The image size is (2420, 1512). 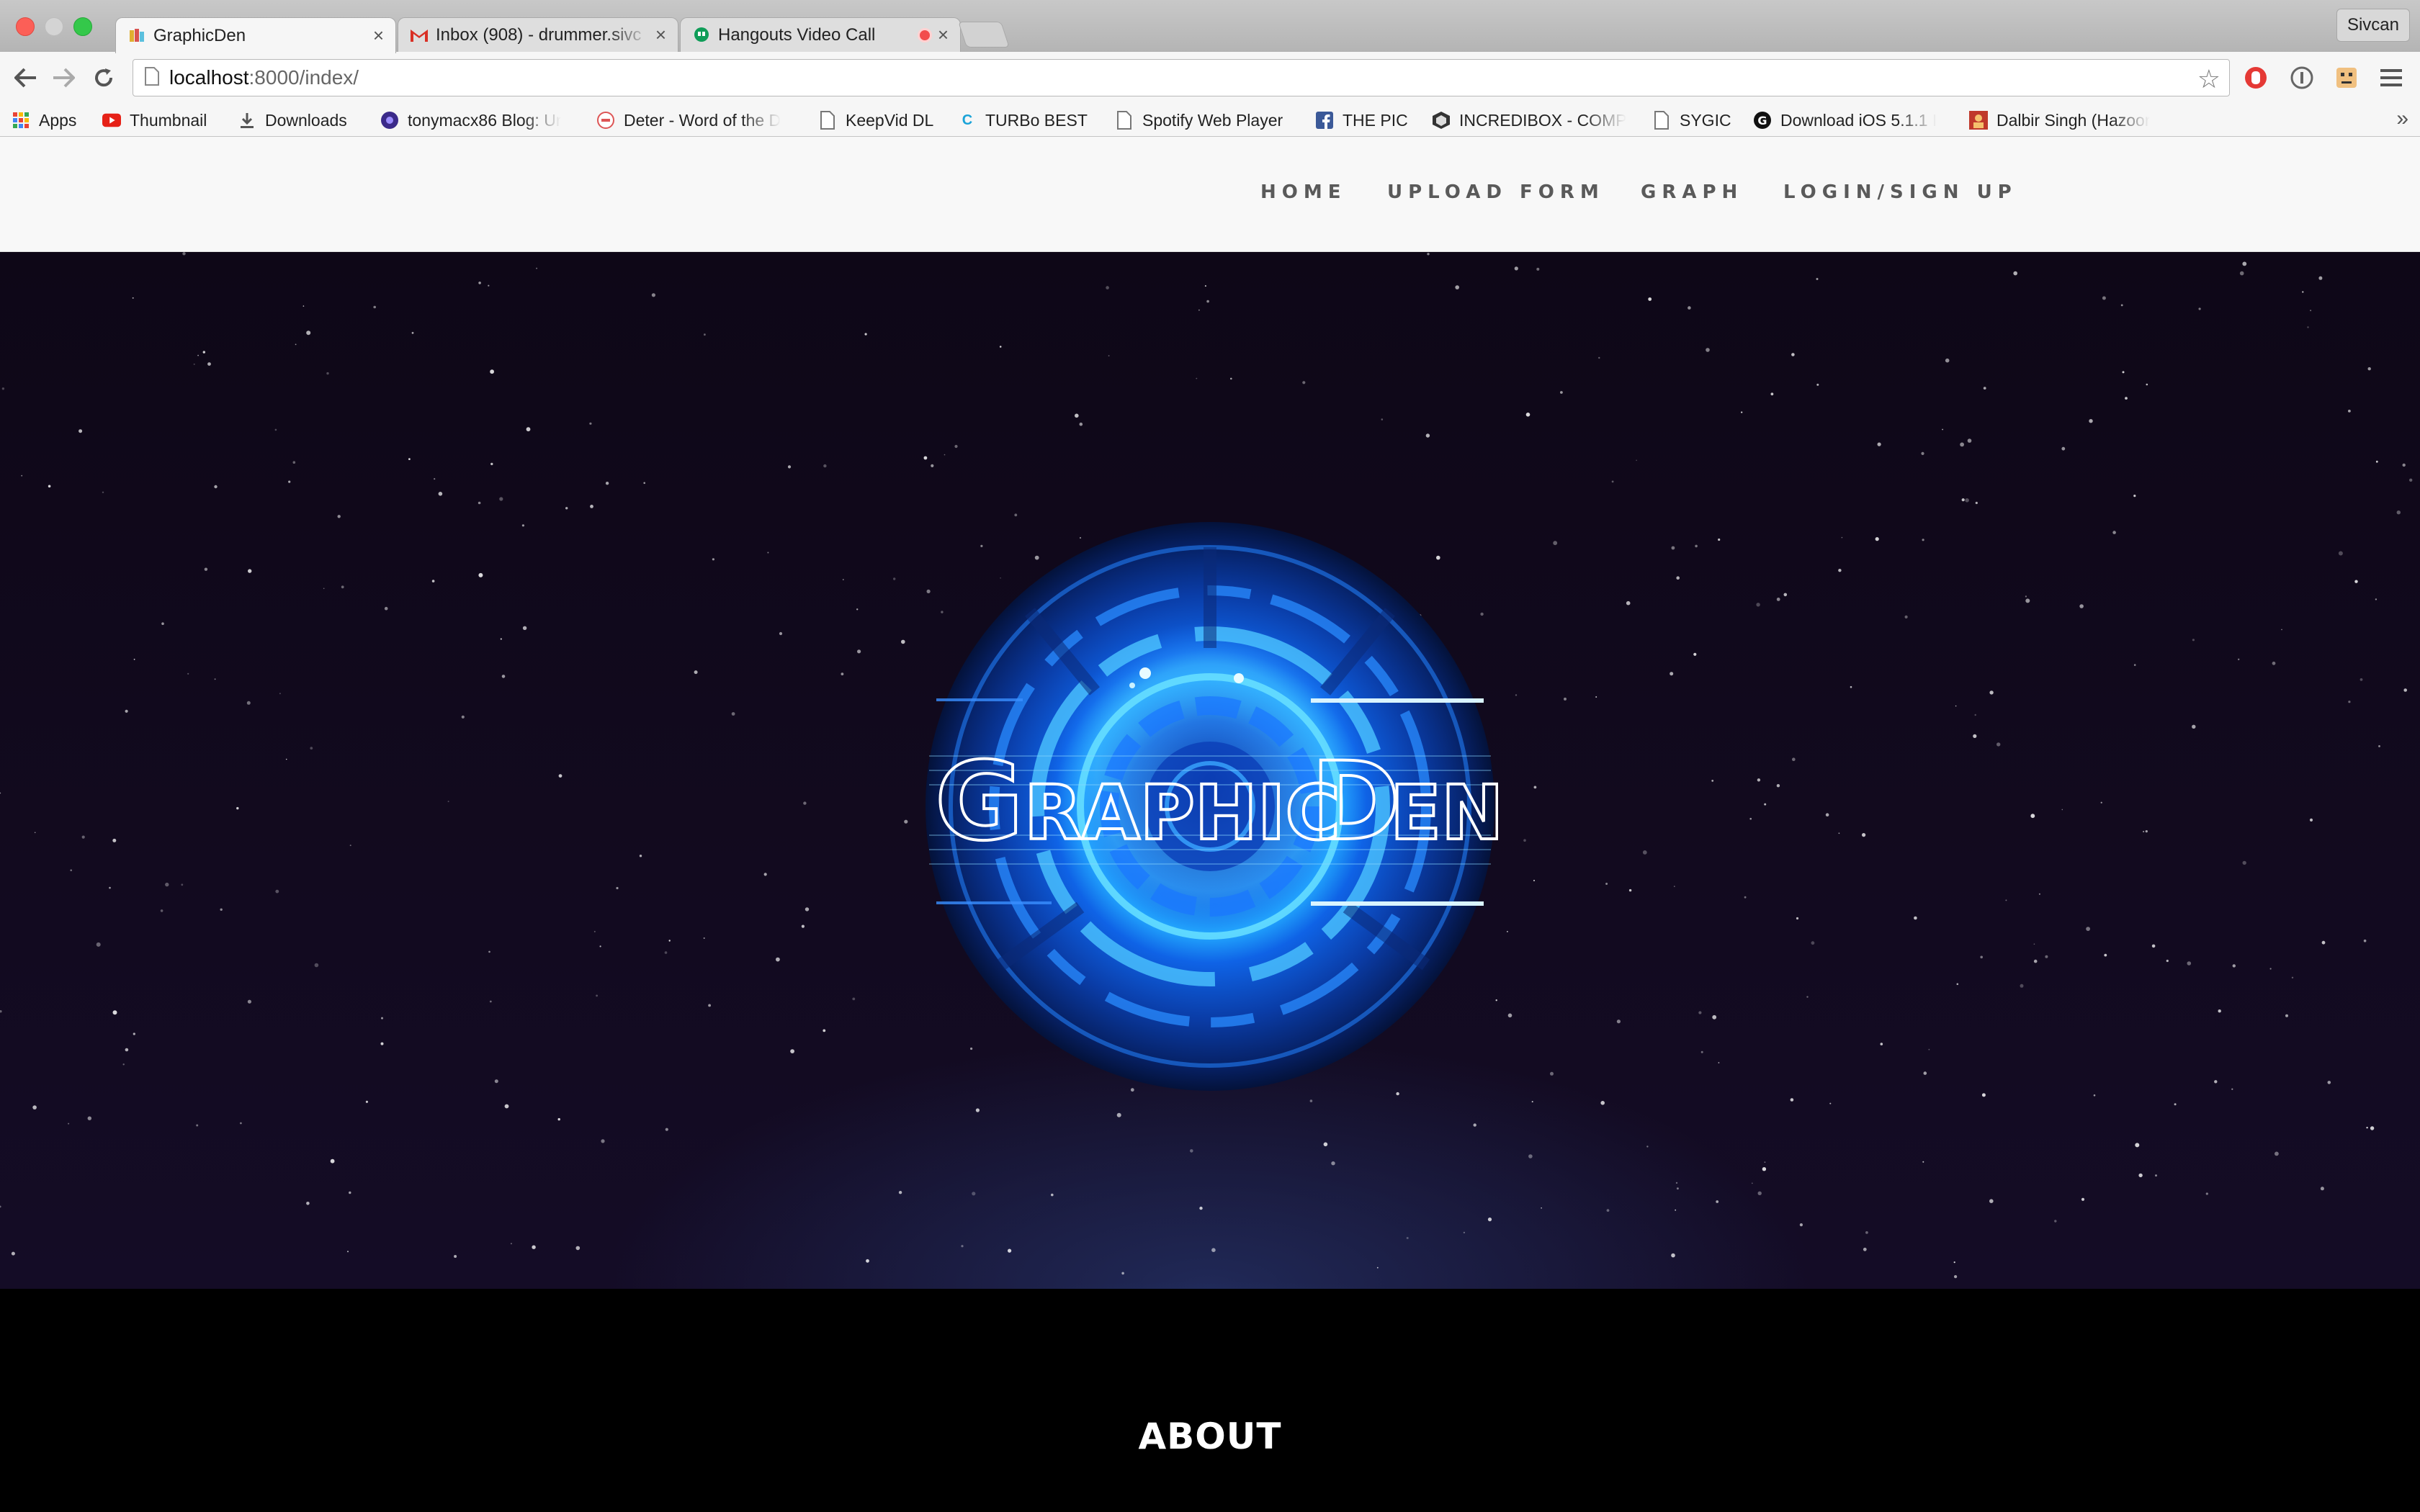 What do you see at coordinates (26, 26) in the screenshot?
I see `close-window-button` at bounding box center [26, 26].